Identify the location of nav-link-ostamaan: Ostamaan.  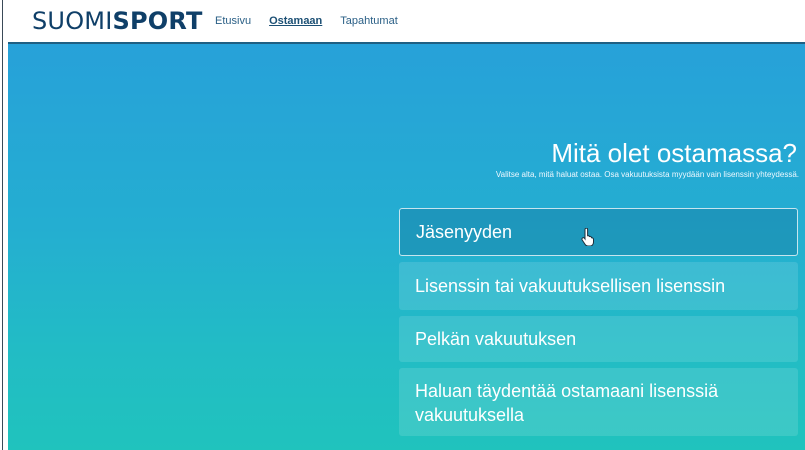
(295, 21).